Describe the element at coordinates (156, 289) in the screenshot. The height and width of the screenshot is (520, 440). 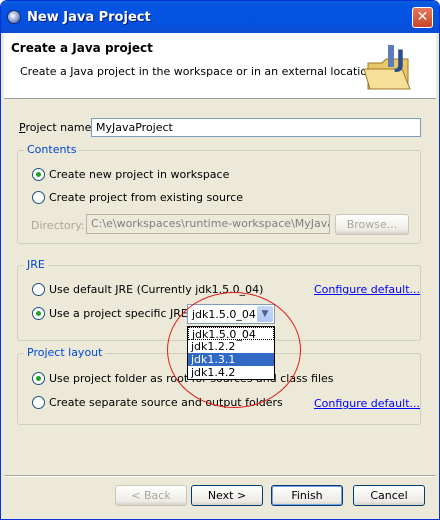
I see `use-default-jre-label: Use default JRE (Currently jdk1.5.0_04)` at that location.